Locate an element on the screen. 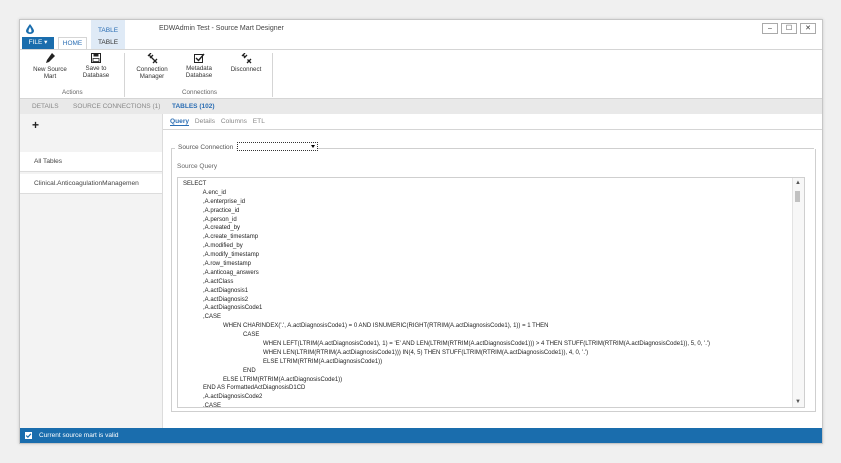  actions-group-label: Actions is located at coordinates (72, 92).